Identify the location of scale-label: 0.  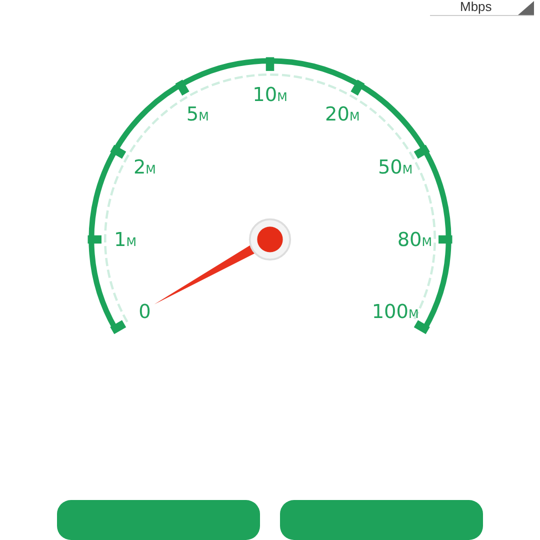
(144, 312).